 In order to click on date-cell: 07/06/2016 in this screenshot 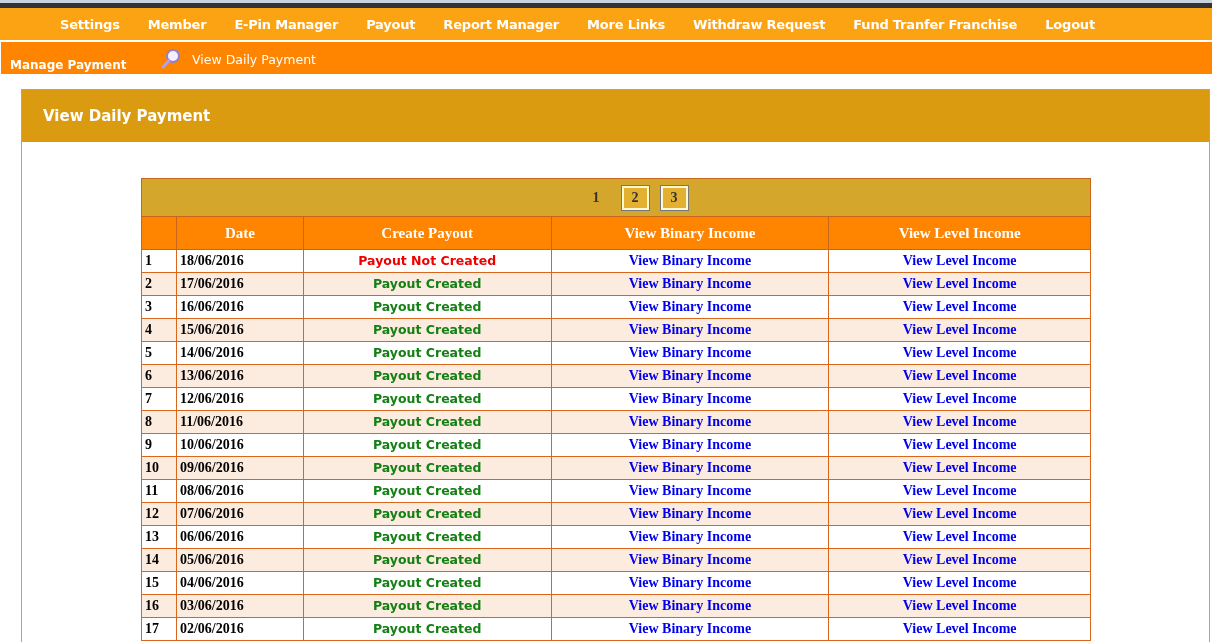, I will do `click(240, 514)`.